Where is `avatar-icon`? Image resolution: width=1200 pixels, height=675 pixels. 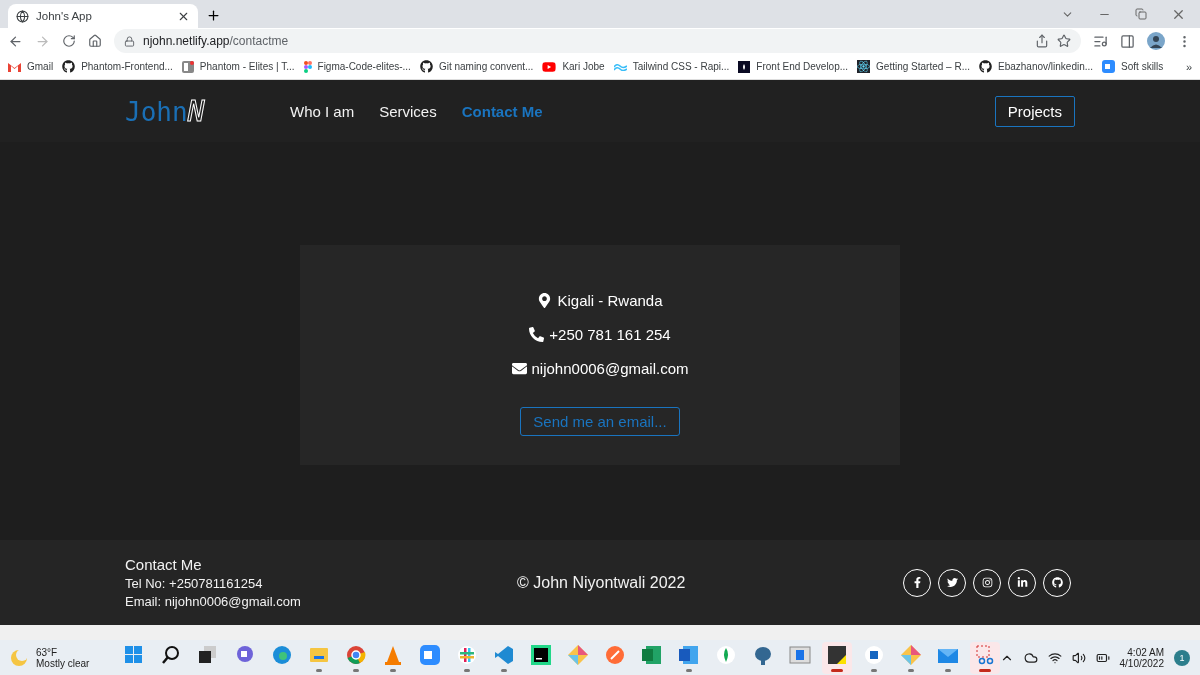
avatar-icon is located at coordinates (1156, 41).